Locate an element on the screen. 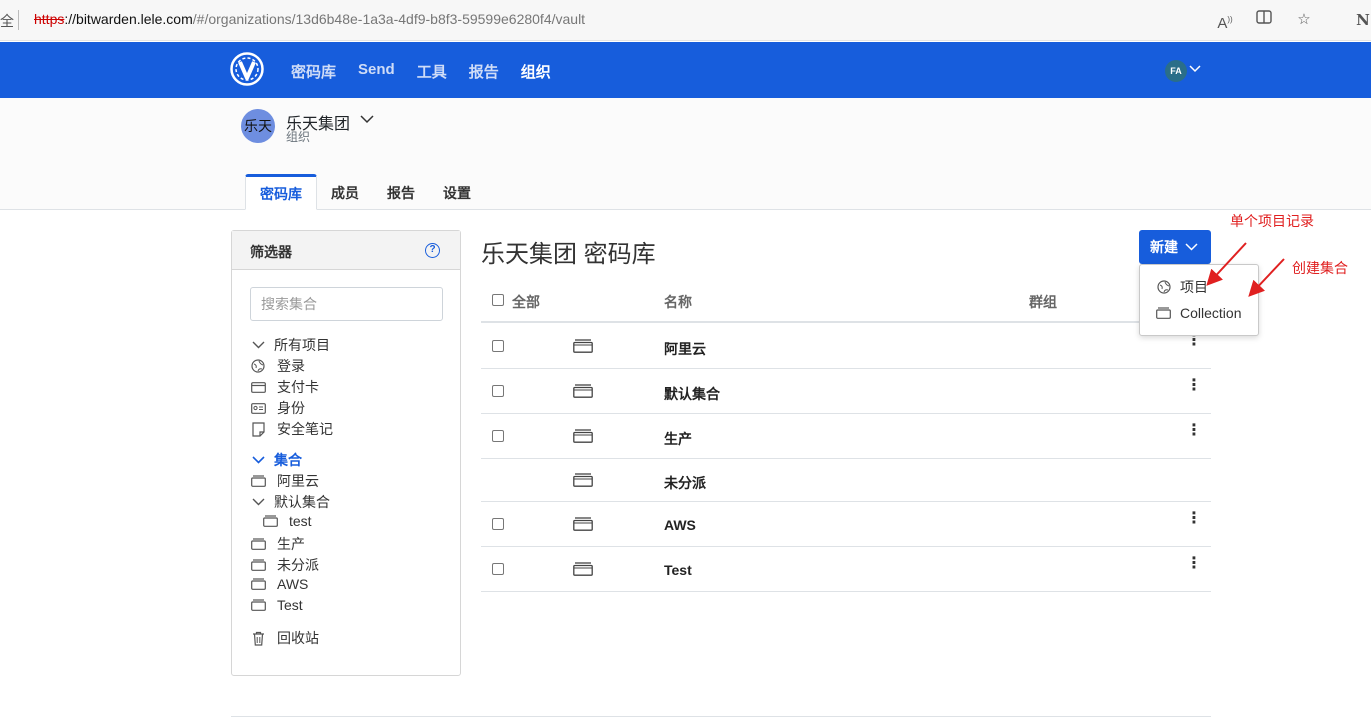  bitwarden-logo-icon is located at coordinates (247, 69).